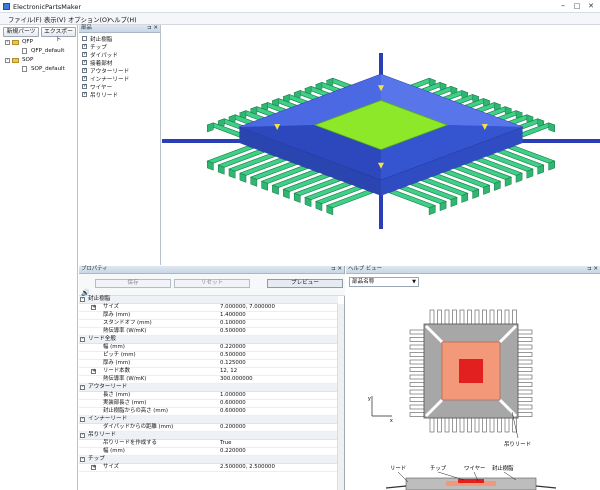 Image resolution: width=600 pixels, height=490 pixels. Describe the element at coordinates (208, 364) in the screenshot. I see `property-row: 厚み (mm) 0.125000` at that location.